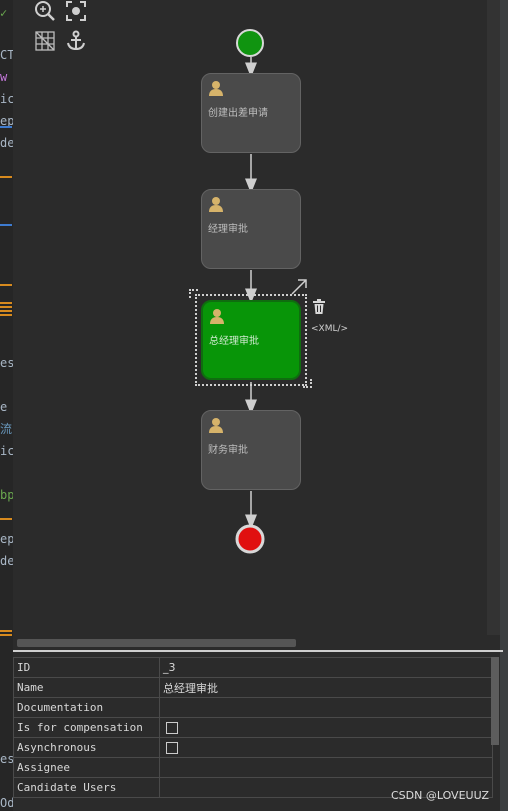 This screenshot has height=811, width=508. Describe the element at coordinates (86, 747) in the screenshot. I see `property-key: Asynchronous` at that location.